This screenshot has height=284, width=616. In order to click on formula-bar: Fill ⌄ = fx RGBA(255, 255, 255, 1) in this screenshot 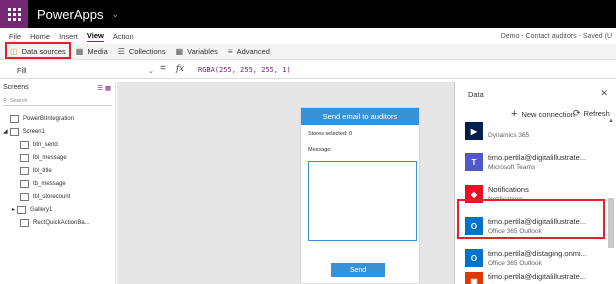, I will do `click(308, 70)`.